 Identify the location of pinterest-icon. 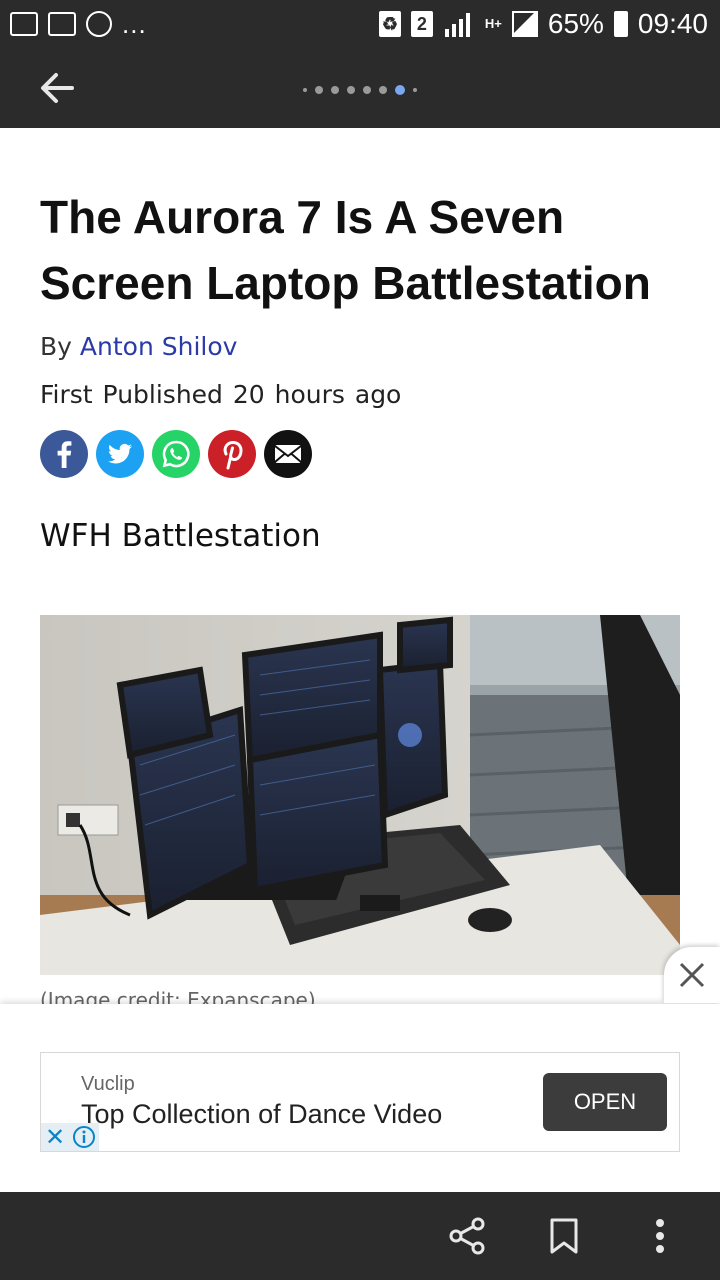
(233, 455).